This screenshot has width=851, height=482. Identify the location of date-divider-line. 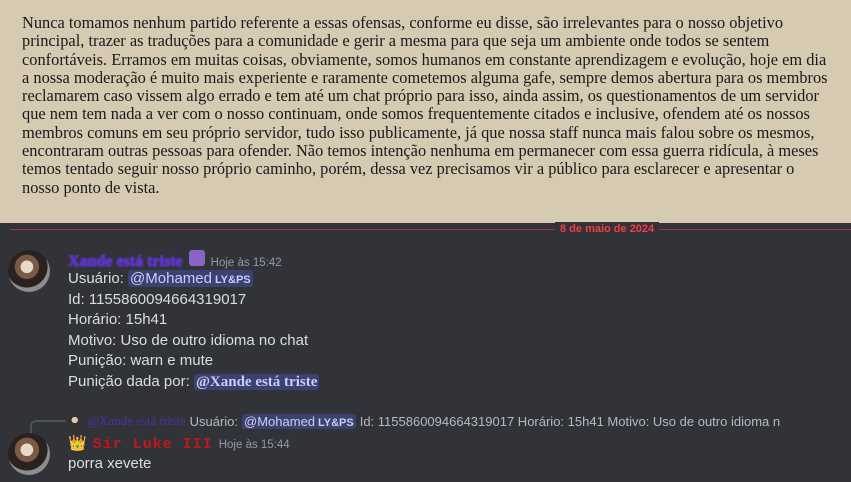
(430, 229).